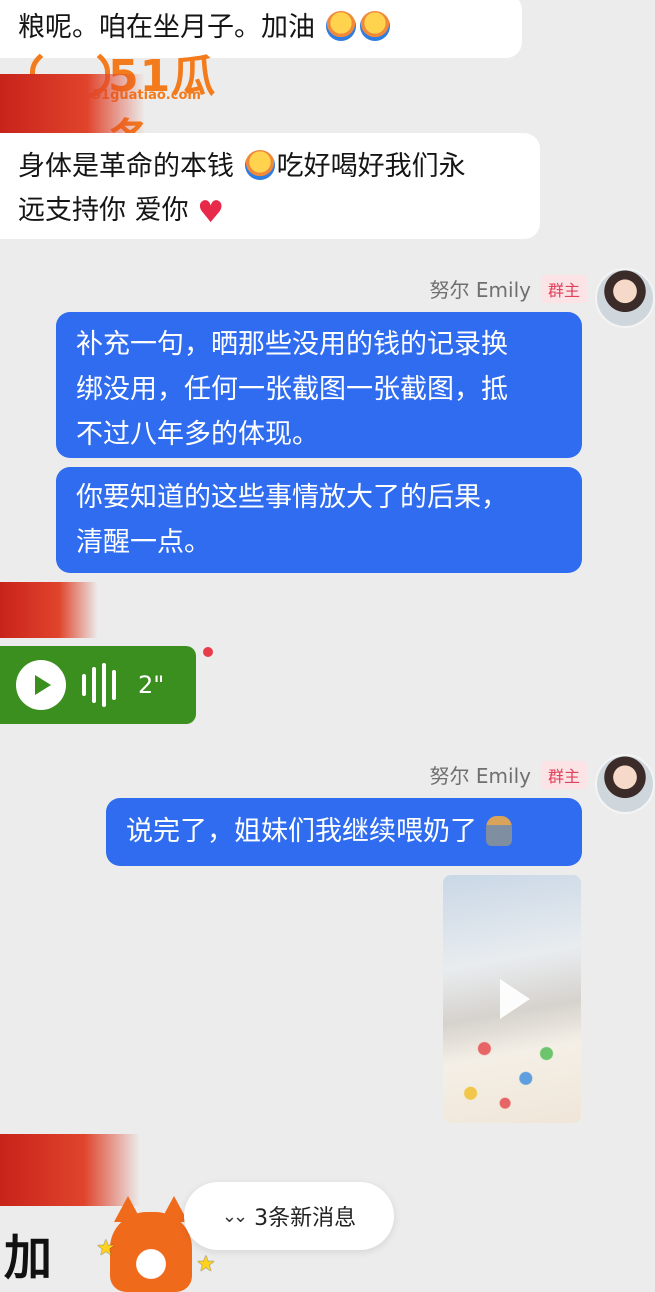  What do you see at coordinates (151, 1252) in the screenshot?
I see `fox-sticker` at bounding box center [151, 1252].